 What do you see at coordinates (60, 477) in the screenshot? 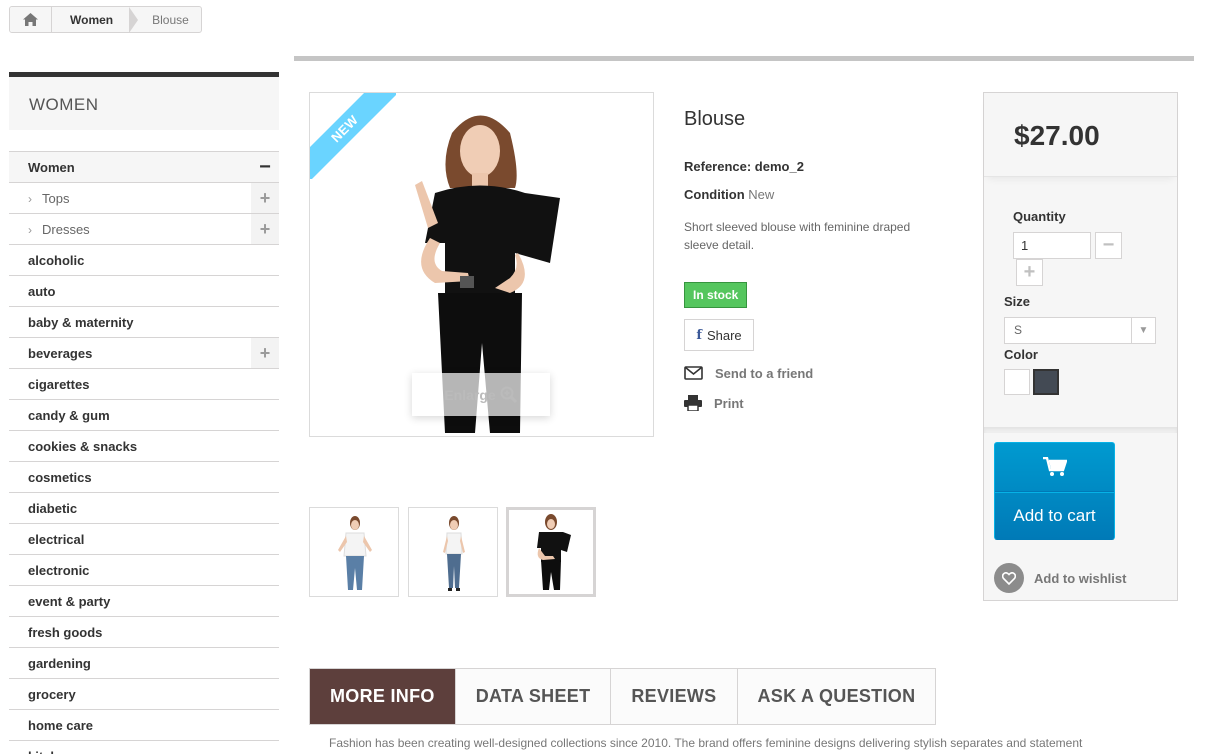
I see `category-label: cosmetics` at bounding box center [60, 477].